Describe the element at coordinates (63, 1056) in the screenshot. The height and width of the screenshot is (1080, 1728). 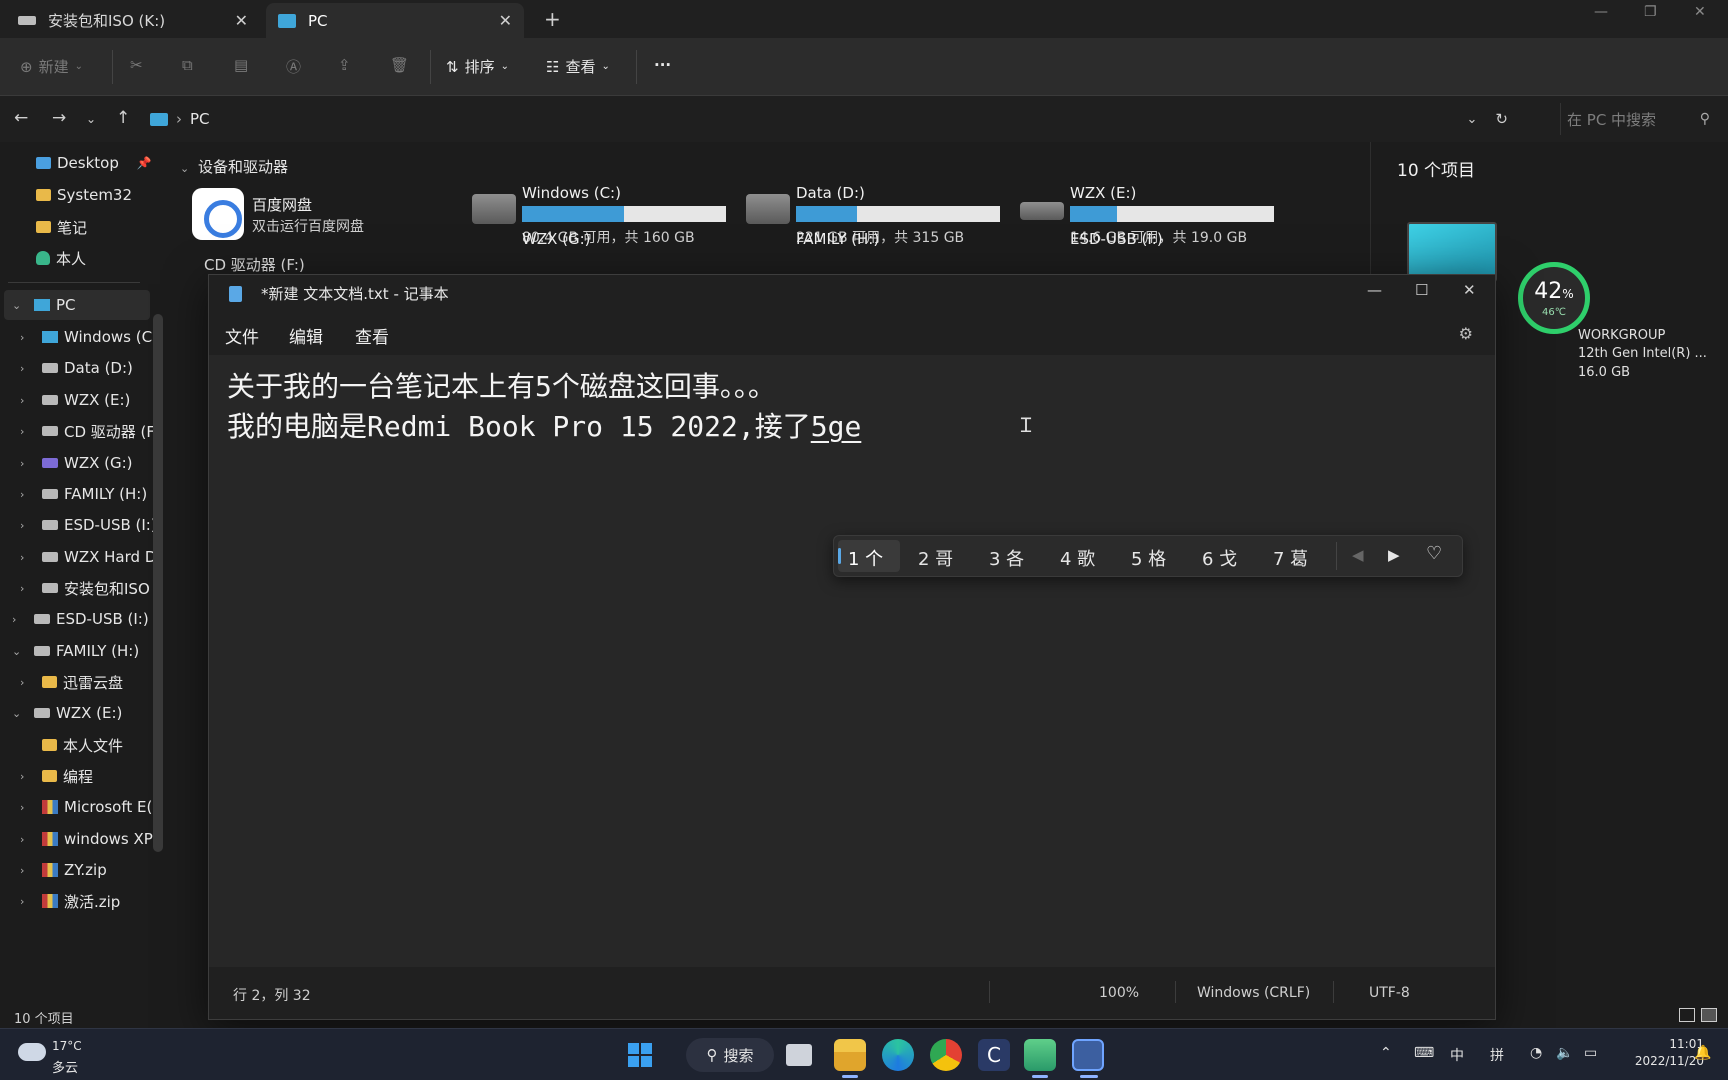
I see `weather-widget: 17°C 多云` at that location.